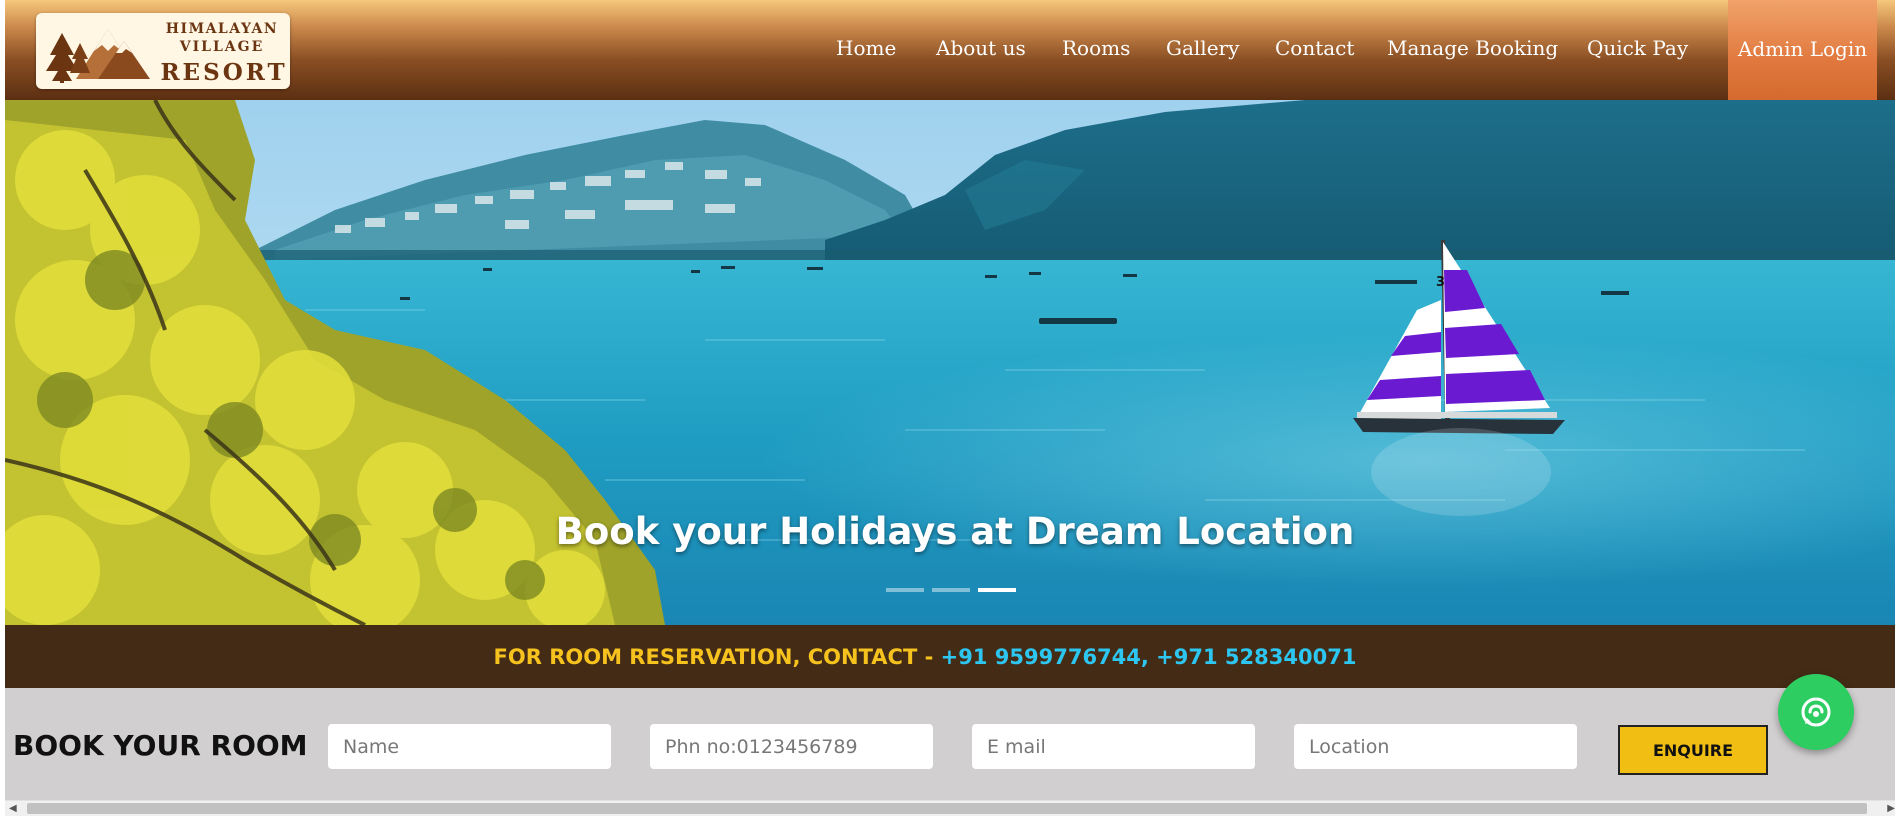 The image size is (1895, 822). Describe the element at coordinates (947, 819) in the screenshot. I see `bottom-edge` at that location.